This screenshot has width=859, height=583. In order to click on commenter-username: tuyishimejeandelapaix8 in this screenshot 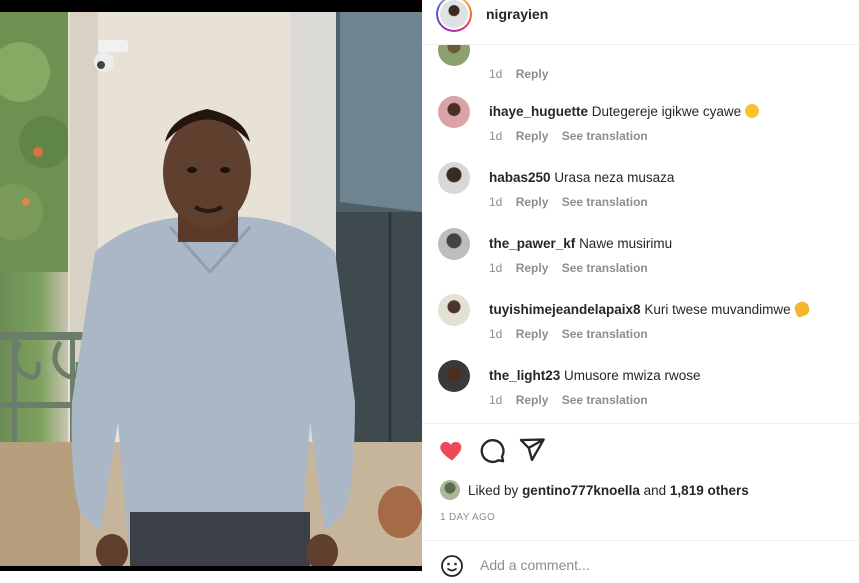, I will do `click(565, 309)`.